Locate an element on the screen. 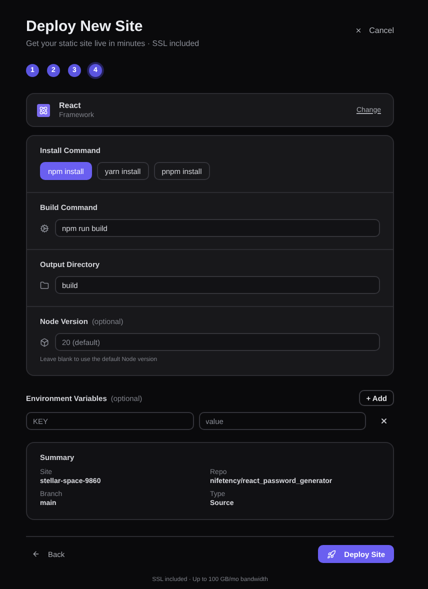 The height and width of the screenshot is (589, 428). folder-icon is located at coordinates (44, 285).